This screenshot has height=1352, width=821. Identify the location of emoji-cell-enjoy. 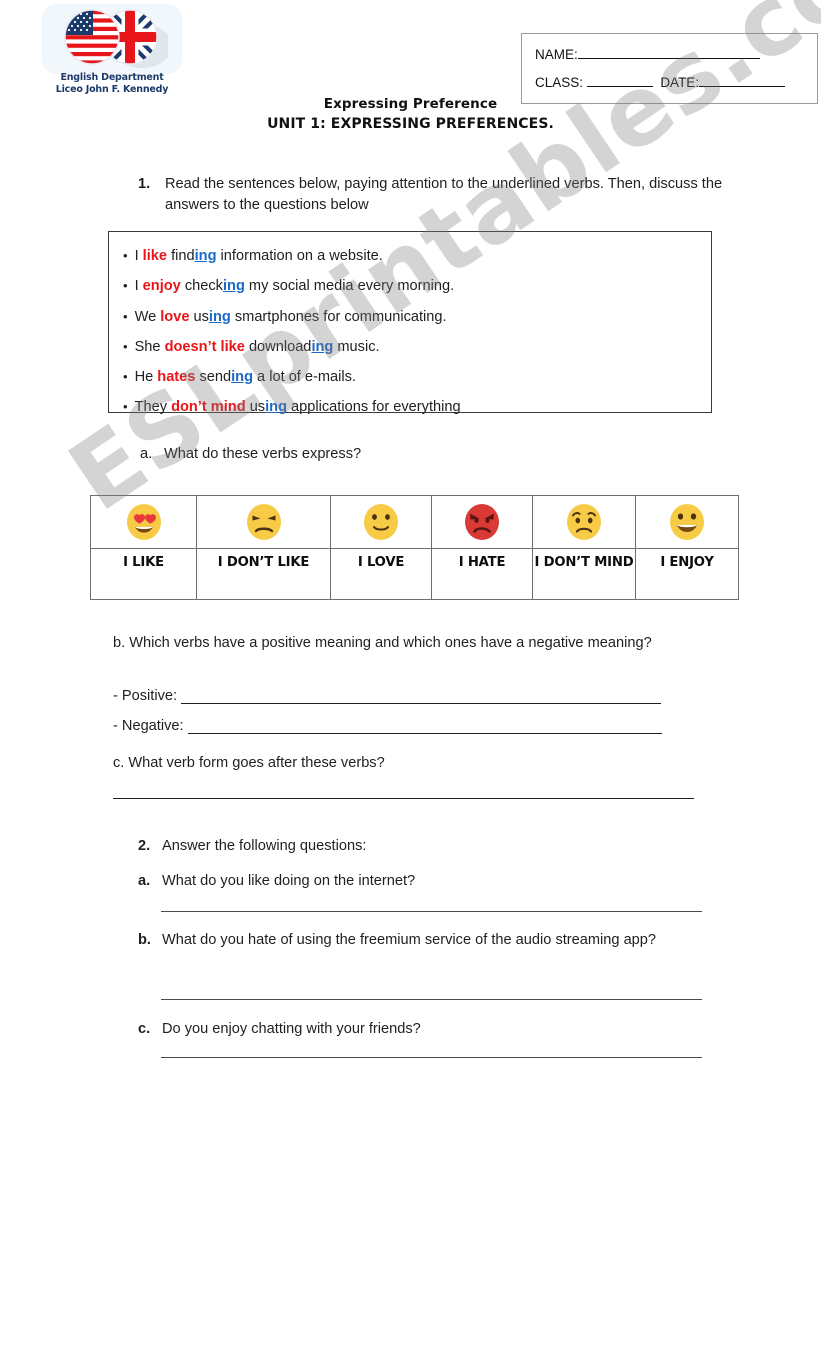
(687, 522).